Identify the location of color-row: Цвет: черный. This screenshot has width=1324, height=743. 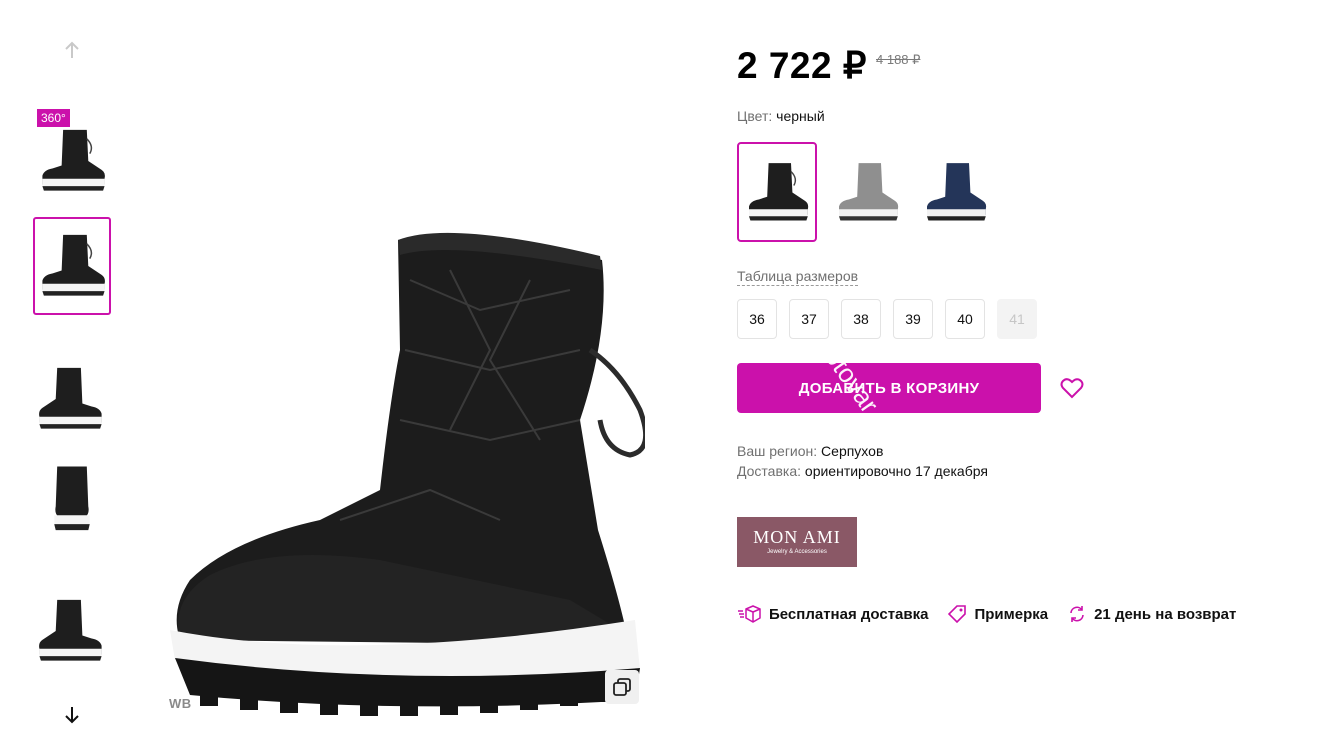
(781, 116).